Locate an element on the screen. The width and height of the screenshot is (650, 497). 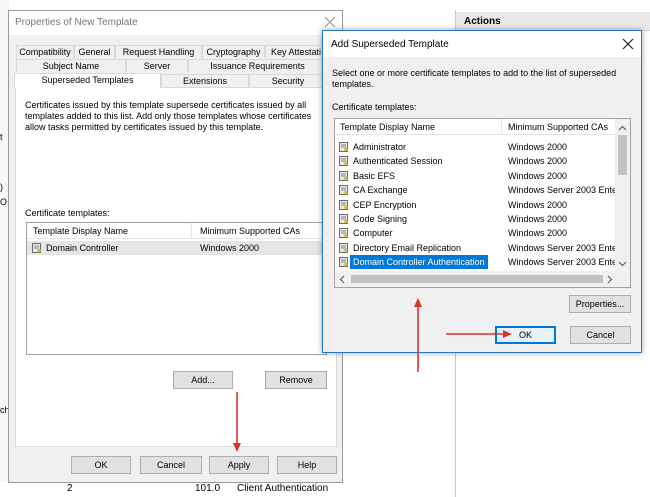
arrow-to-apply-head is located at coordinates (237, 447).